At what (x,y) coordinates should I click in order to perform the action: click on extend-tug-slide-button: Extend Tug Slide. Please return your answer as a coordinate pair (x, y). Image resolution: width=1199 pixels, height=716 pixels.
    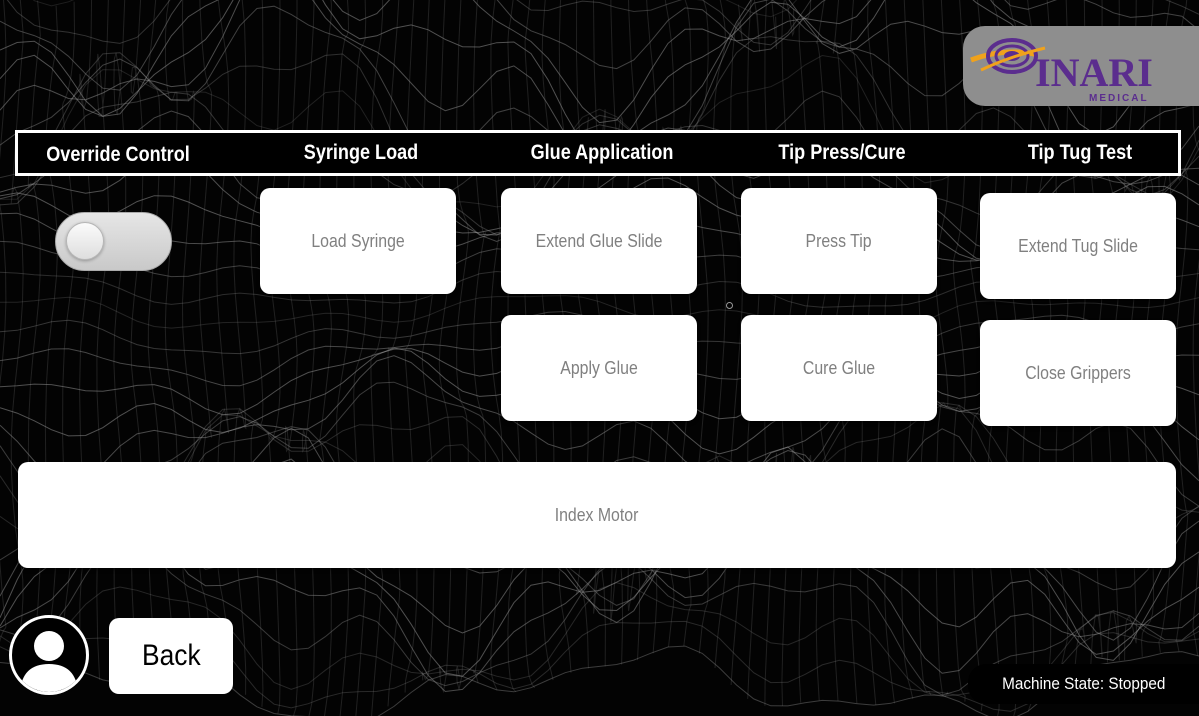
    Looking at the image, I should click on (1078, 246).